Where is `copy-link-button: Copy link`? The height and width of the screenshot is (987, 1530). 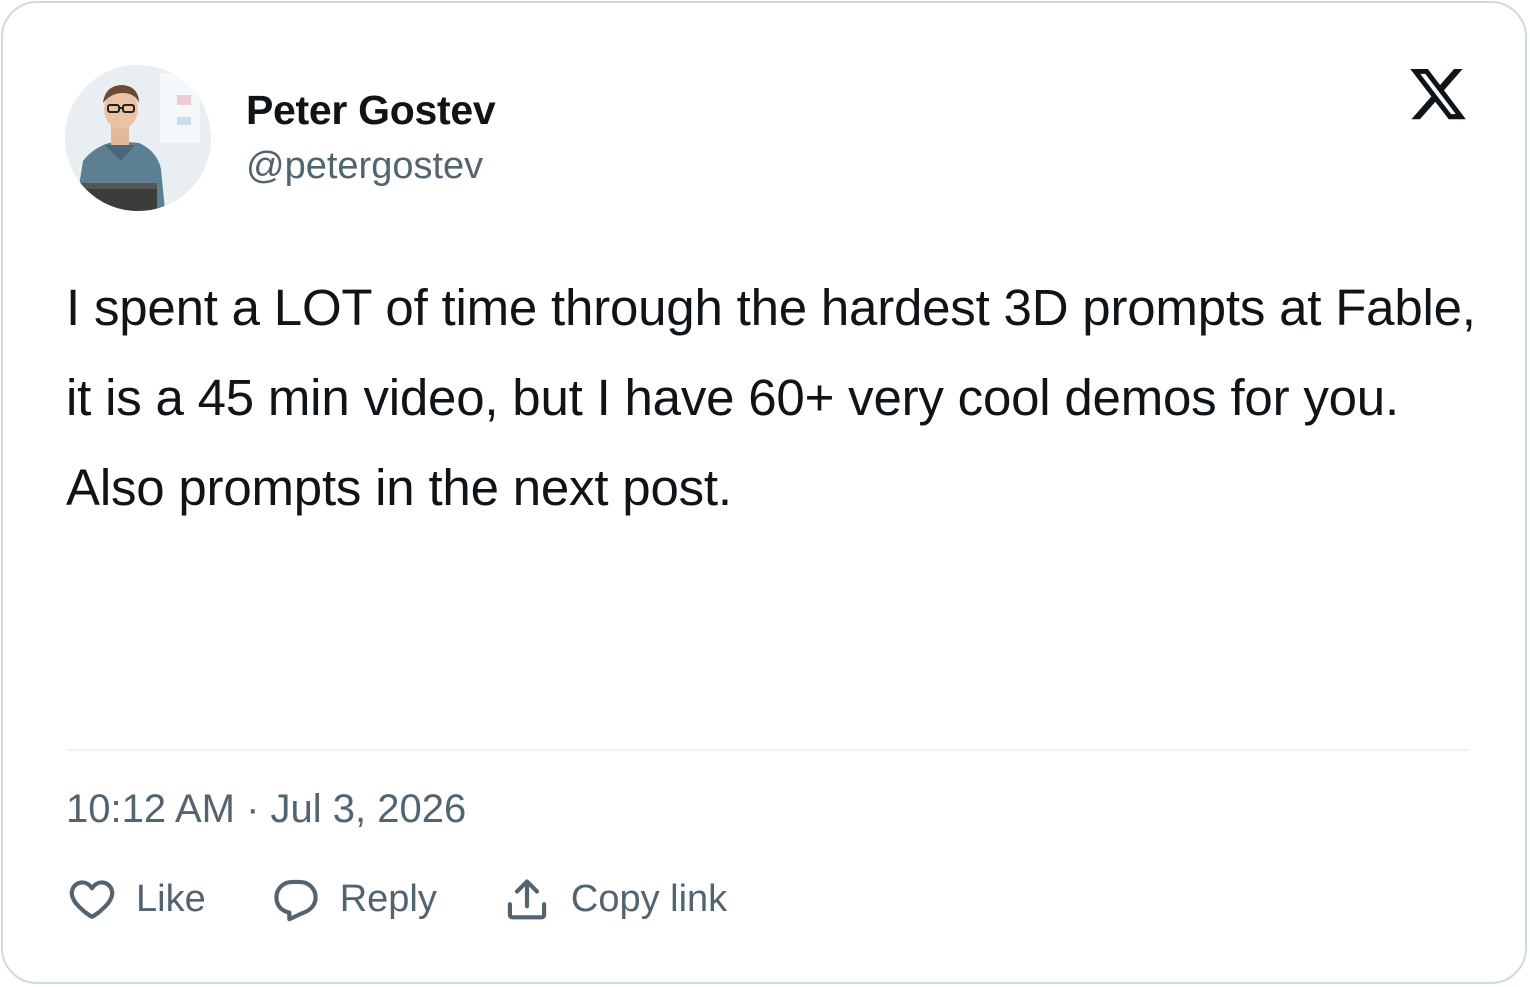
copy-link-button: Copy link is located at coordinates (614, 899).